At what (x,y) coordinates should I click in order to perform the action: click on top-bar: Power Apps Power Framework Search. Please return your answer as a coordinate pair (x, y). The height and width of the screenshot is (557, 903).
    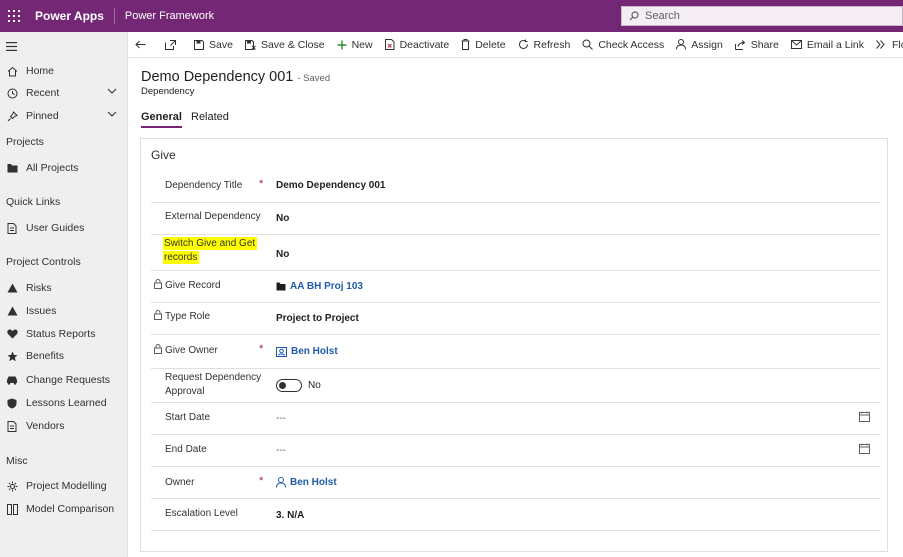
    Looking at the image, I should click on (451, 16).